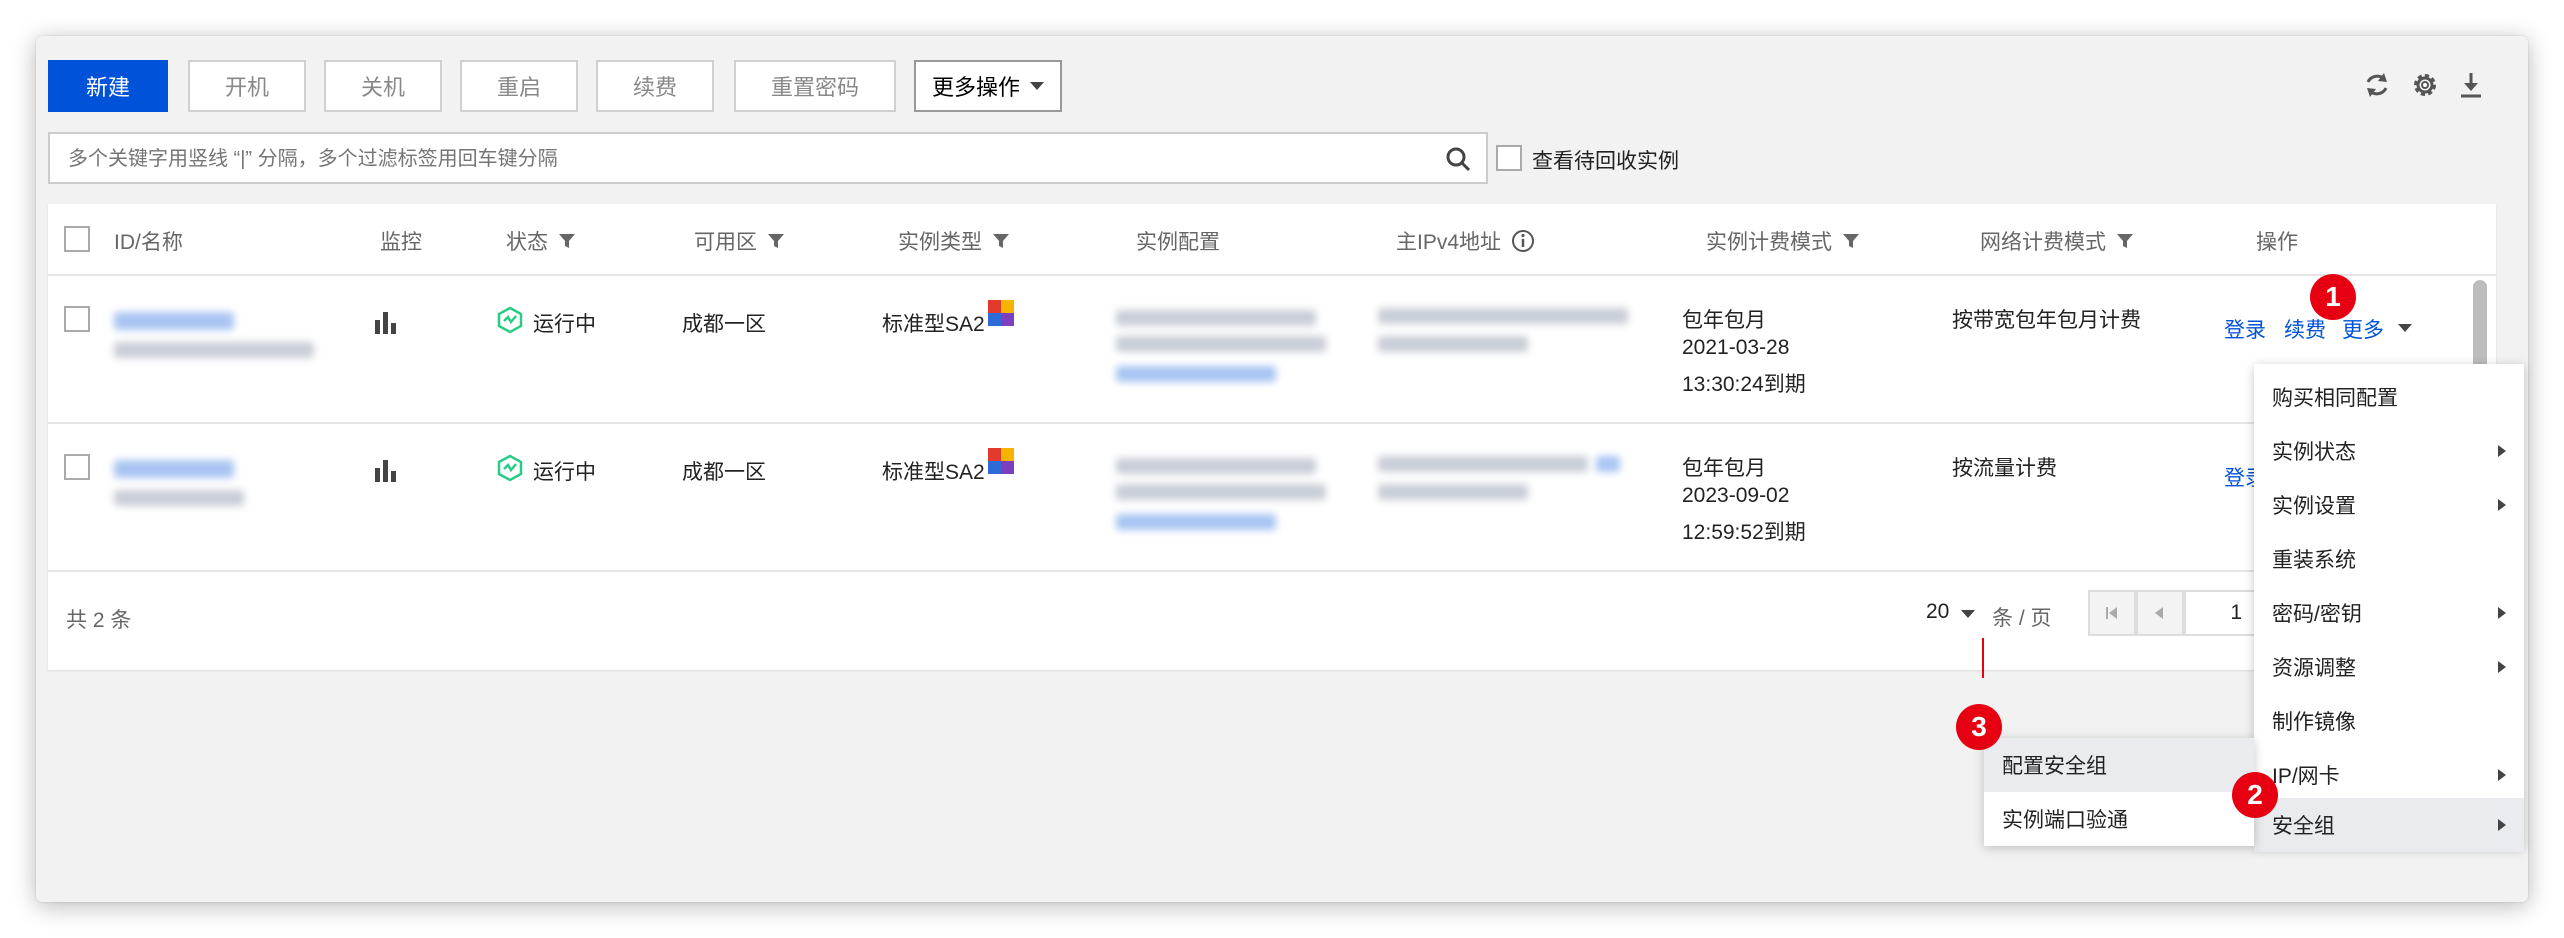 This screenshot has height=938, width=2564. I want to click on first-page-button, so click(2112, 613).